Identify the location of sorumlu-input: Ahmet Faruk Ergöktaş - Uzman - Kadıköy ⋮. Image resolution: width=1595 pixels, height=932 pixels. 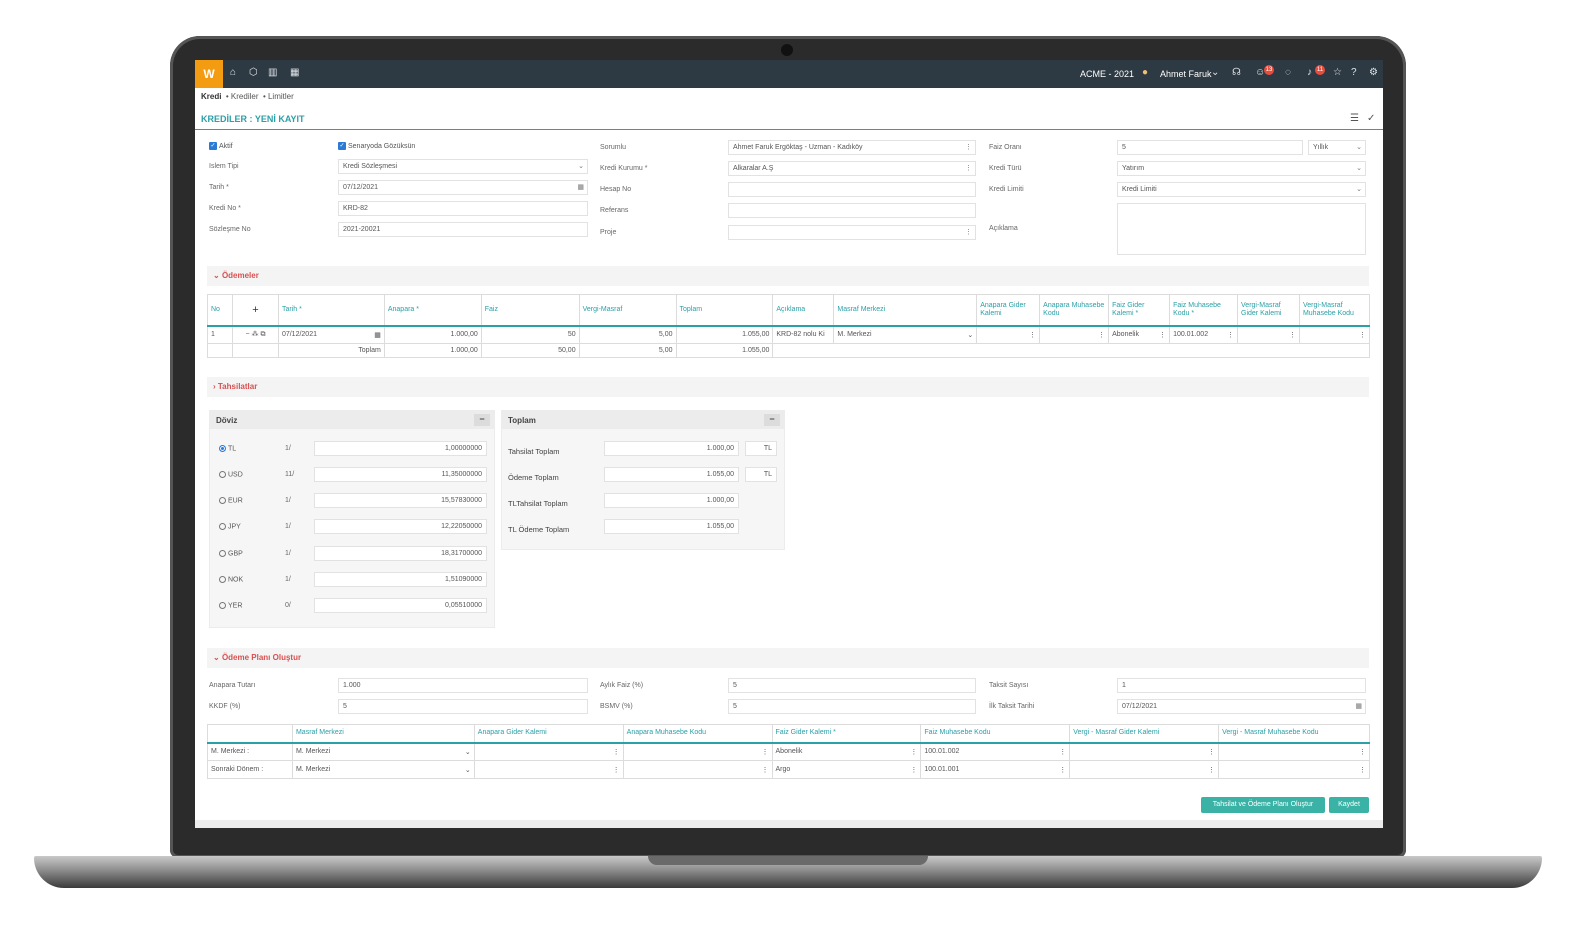
(852, 147).